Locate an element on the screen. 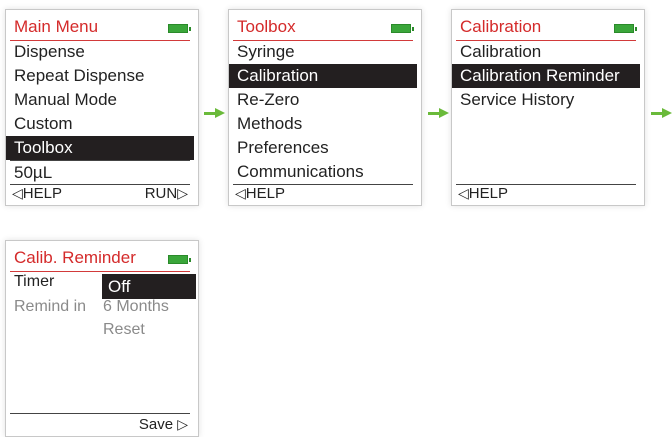 The image size is (672, 437). remind-in-label: Remind in is located at coordinates (50, 306).